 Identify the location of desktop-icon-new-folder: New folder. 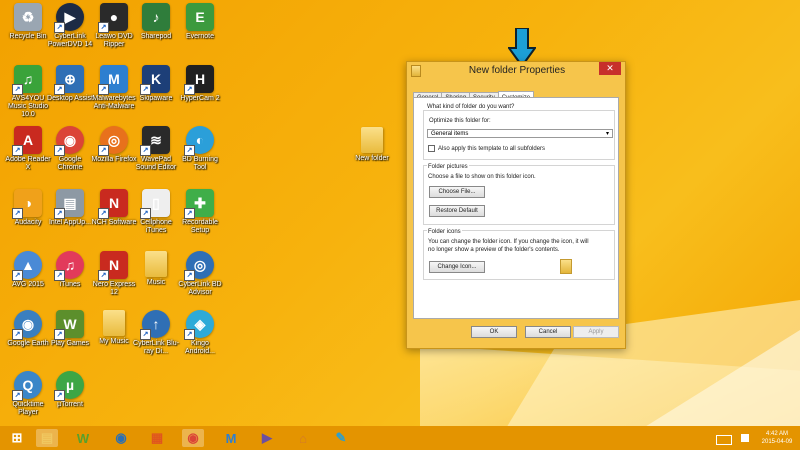
(372, 145).